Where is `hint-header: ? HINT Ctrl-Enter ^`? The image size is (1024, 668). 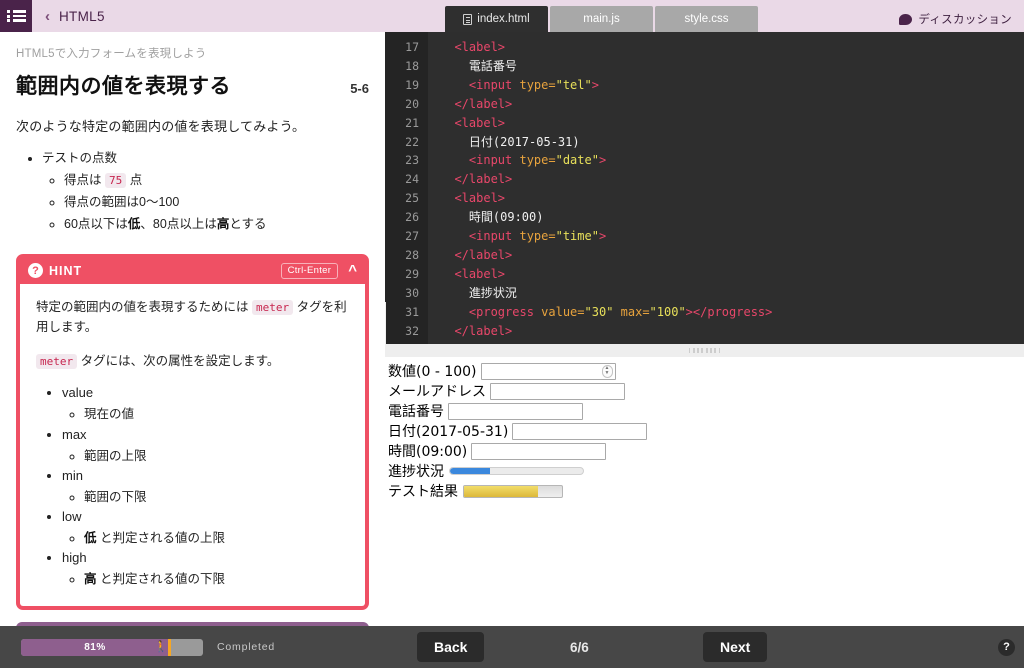
hint-header: ? HINT Ctrl-Enter ^ is located at coordinates (192, 270).